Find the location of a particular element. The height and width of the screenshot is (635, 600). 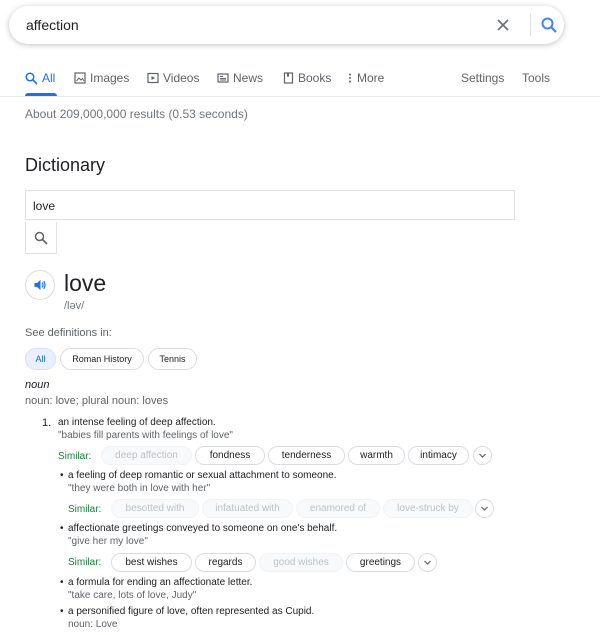

tab-books-label: Books is located at coordinates (315, 78).